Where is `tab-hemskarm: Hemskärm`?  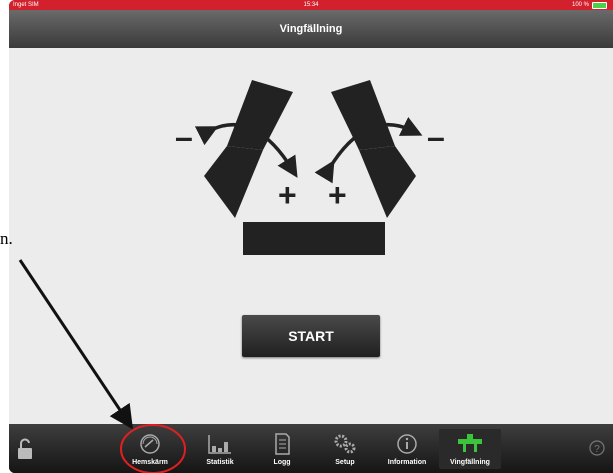 tab-hemskarm: Hemskärm is located at coordinates (150, 449).